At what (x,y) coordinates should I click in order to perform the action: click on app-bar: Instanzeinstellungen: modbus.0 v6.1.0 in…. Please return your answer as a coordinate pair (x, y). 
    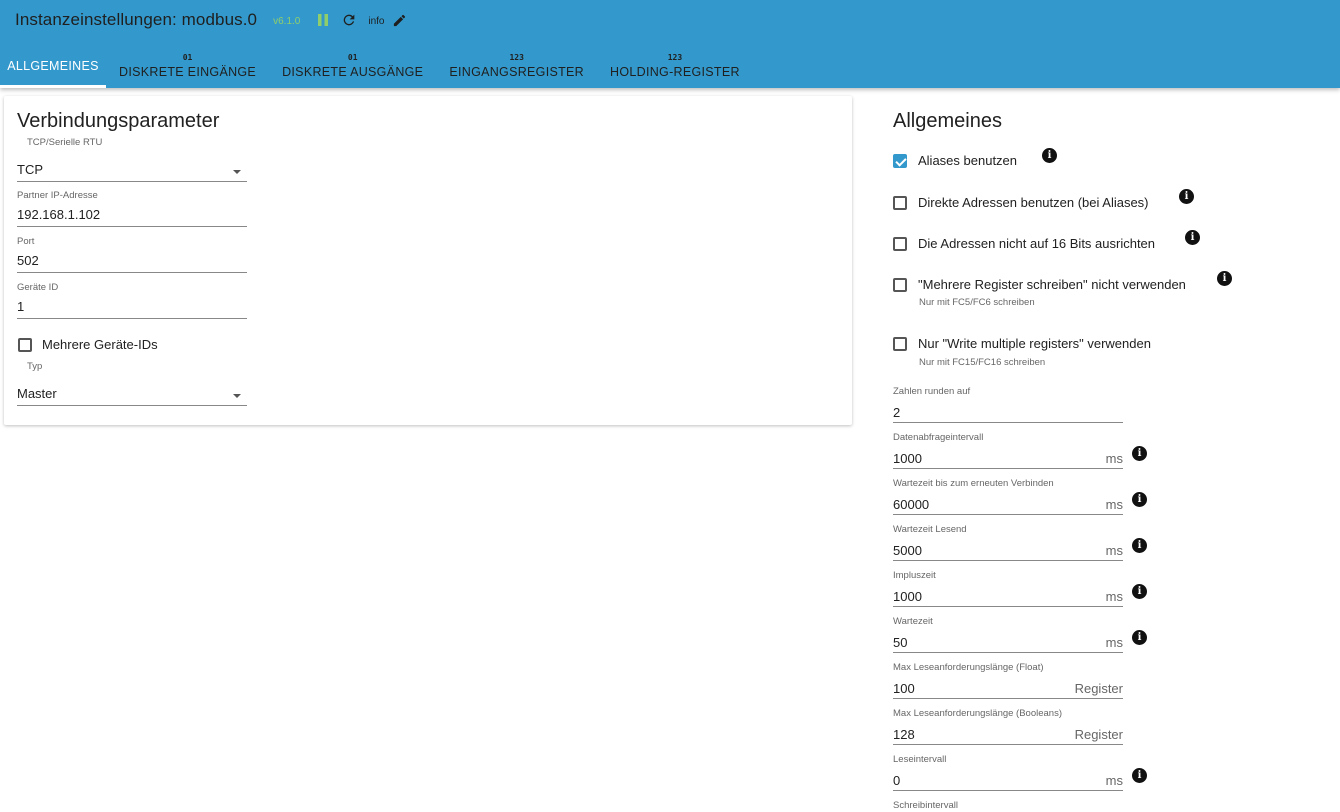
    Looking at the image, I should click on (670, 44).